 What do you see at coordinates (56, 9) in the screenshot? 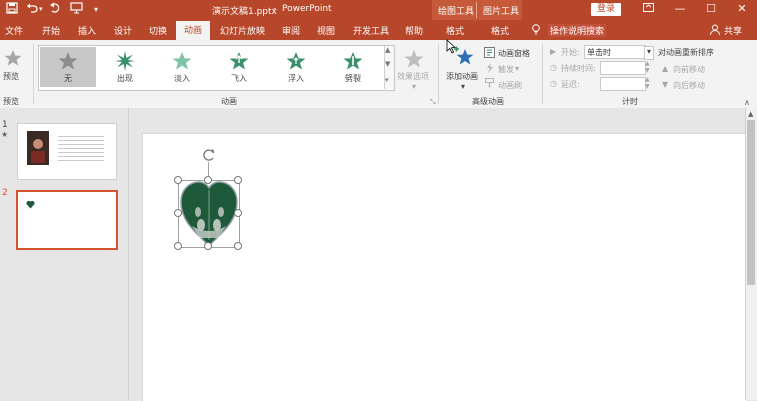
I see `redo-icon` at bounding box center [56, 9].